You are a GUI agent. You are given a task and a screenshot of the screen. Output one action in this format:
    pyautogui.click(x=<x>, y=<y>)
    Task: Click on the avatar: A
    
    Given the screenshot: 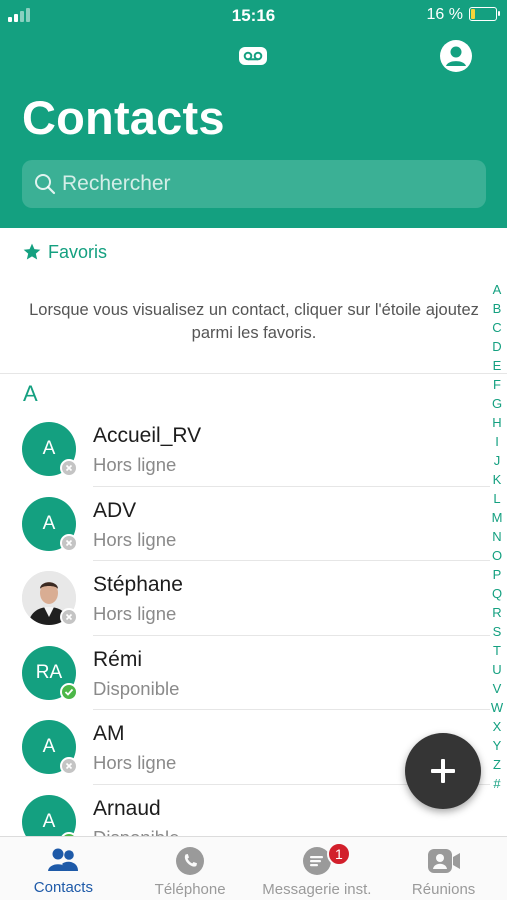 What is the action you would take?
    pyautogui.click(x=49, y=815)
    